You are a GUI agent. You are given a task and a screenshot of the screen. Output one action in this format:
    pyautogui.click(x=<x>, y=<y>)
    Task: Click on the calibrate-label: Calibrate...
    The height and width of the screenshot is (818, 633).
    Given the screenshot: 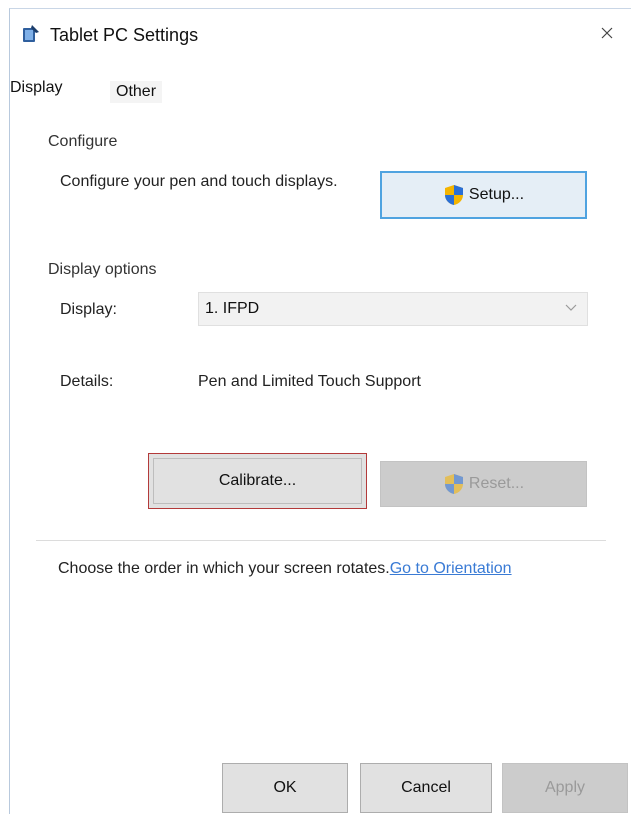 What is the action you would take?
    pyautogui.click(x=257, y=480)
    